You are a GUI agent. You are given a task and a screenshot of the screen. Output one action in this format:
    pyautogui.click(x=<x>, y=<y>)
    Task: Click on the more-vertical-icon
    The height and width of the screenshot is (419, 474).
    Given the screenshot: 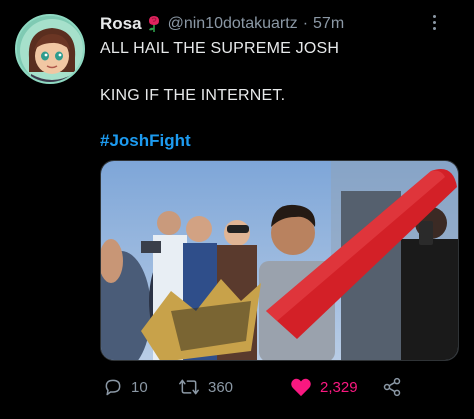 What is the action you would take?
    pyautogui.click(x=434, y=22)
    